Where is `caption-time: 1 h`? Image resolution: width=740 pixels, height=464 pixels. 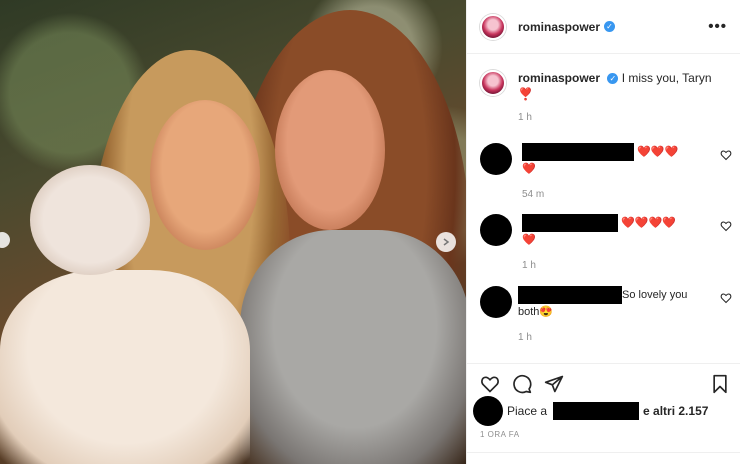
caption-time: 1 h is located at coordinates (624, 117).